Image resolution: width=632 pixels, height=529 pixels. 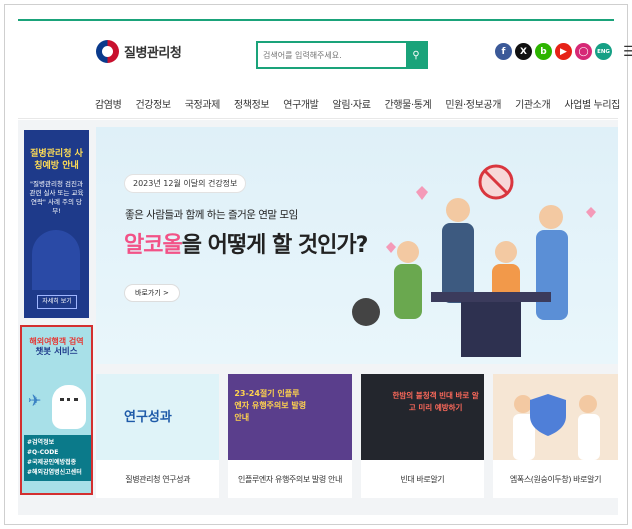 I want to click on chatbot-tags: #검역정보 #Q-CODE #국제공인예방접종 #해외감염병신고센터, so click(x=57, y=458).